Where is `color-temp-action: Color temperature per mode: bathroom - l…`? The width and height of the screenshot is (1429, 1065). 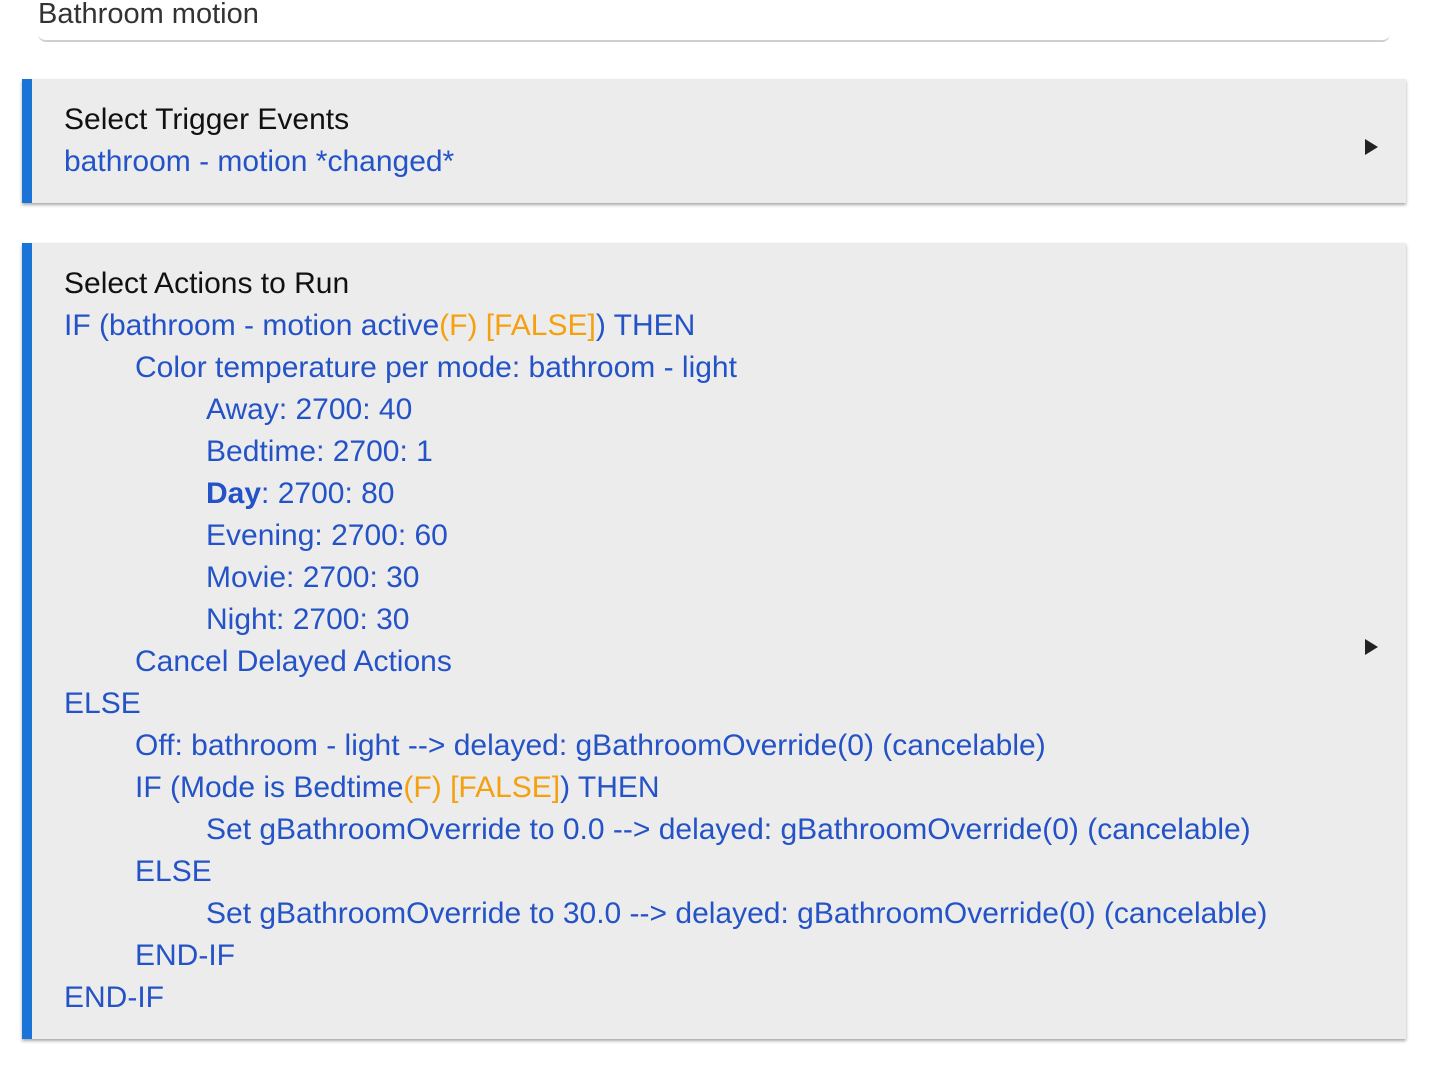
color-temp-action: Color temperature per mode: bathroom - l… is located at coordinates (436, 367).